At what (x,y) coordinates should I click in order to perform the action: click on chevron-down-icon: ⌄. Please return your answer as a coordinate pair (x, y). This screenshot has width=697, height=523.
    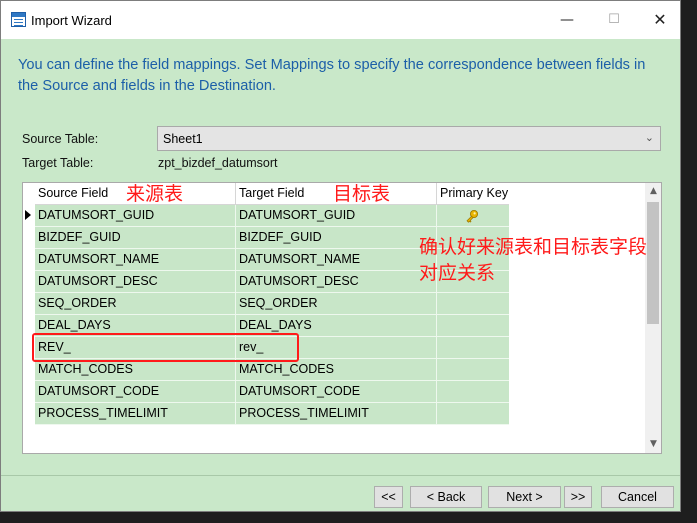
    Looking at the image, I should click on (649, 137).